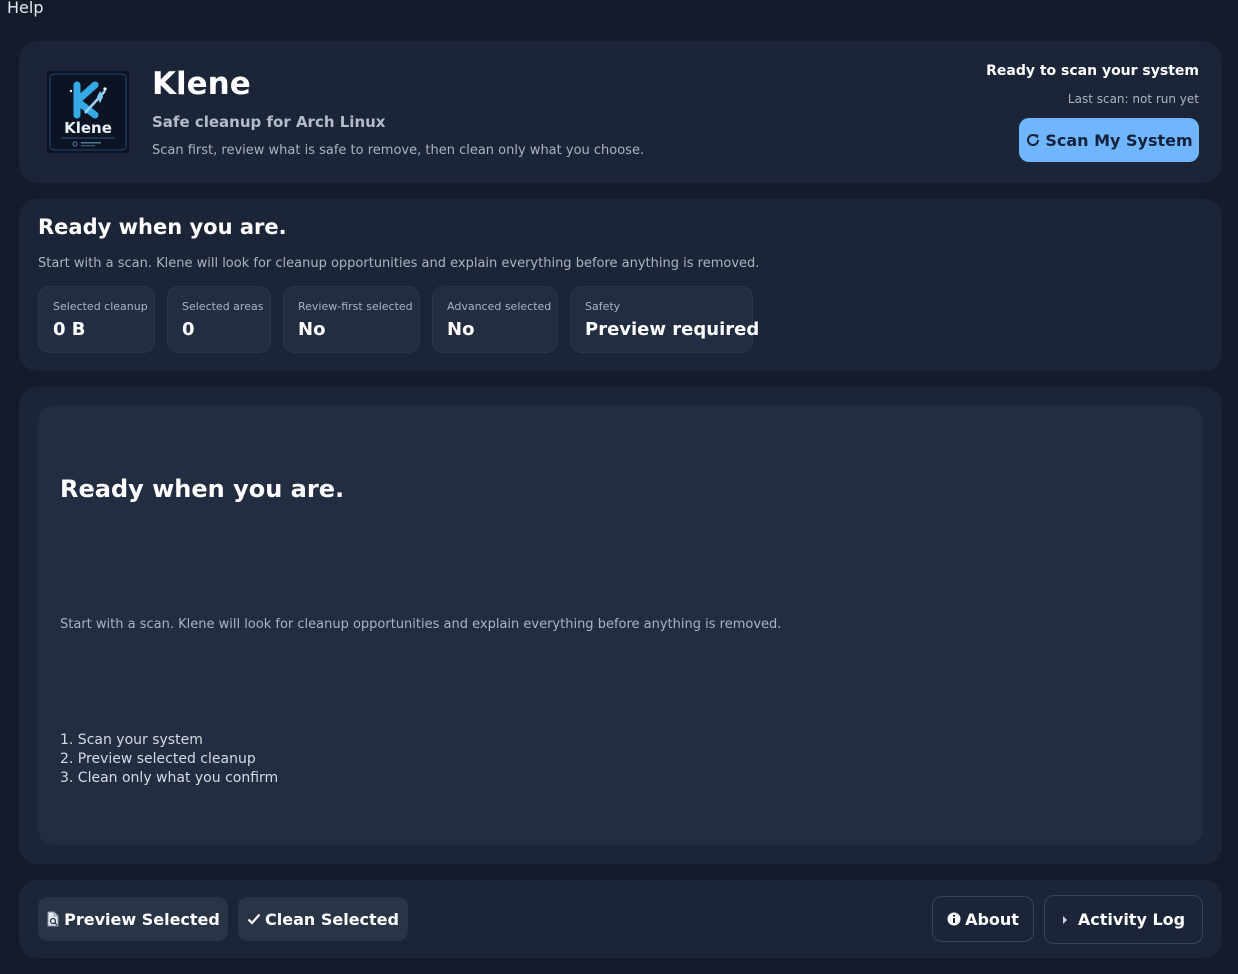  What do you see at coordinates (202, 489) in the screenshot?
I see `panel-title: Ready when you are.` at bounding box center [202, 489].